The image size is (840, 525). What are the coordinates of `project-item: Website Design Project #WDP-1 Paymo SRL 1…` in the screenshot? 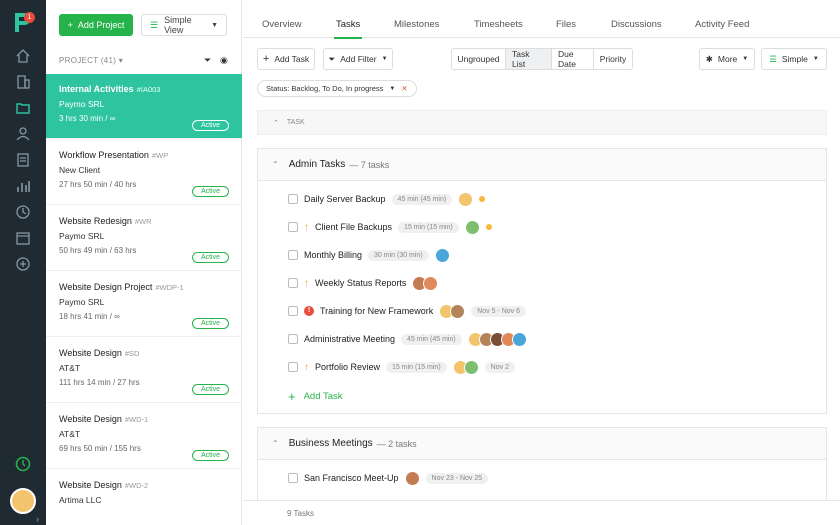 It's located at (144, 304).